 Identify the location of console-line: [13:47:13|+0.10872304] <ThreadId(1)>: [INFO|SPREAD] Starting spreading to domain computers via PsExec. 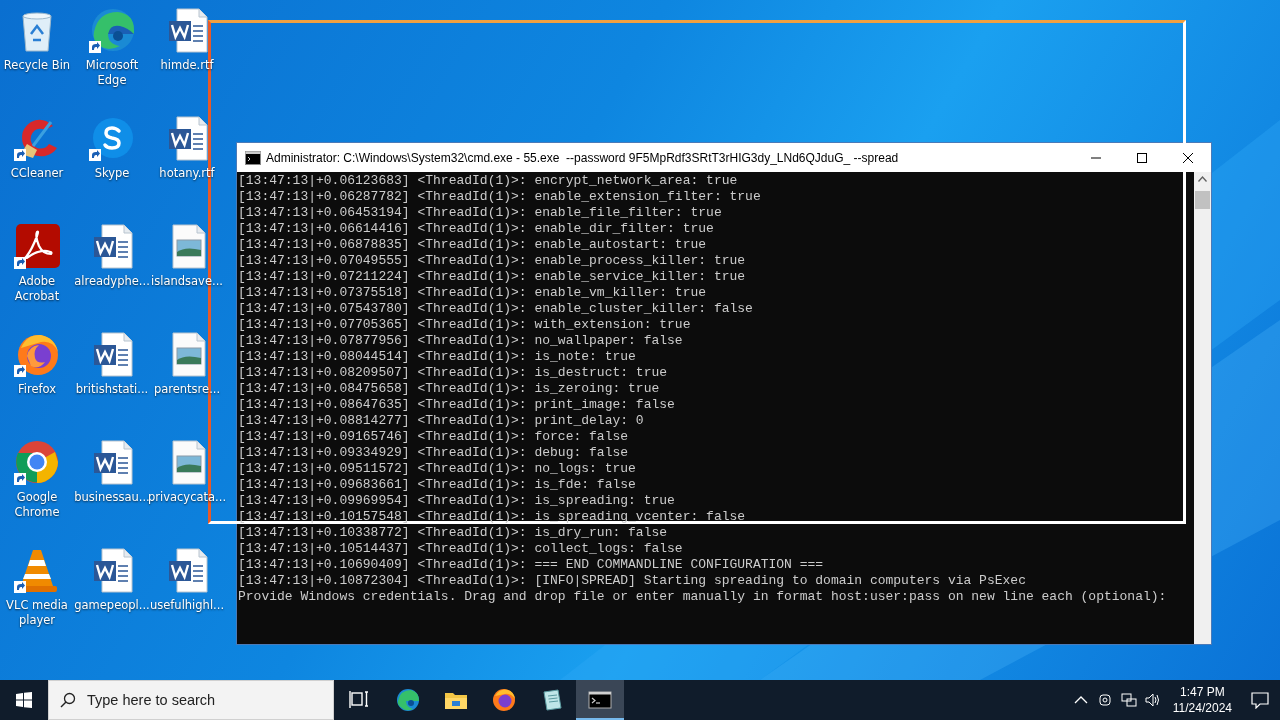
(632, 581).